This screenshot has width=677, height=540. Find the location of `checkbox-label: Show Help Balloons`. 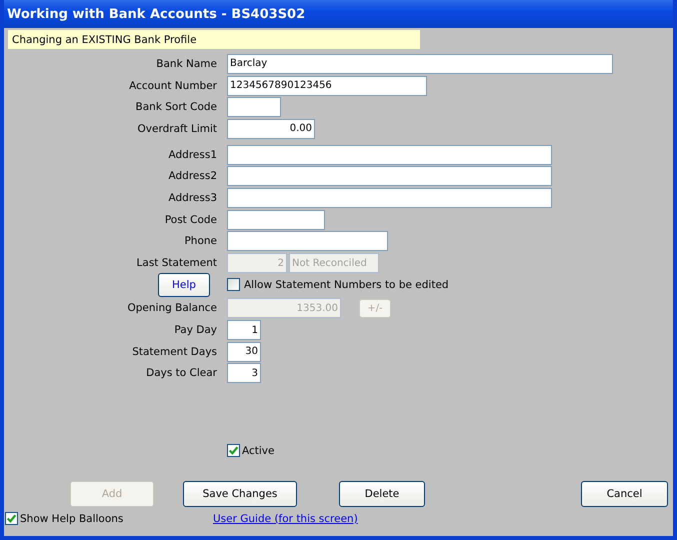

checkbox-label: Show Help Balloons is located at coordinates (72, 518).